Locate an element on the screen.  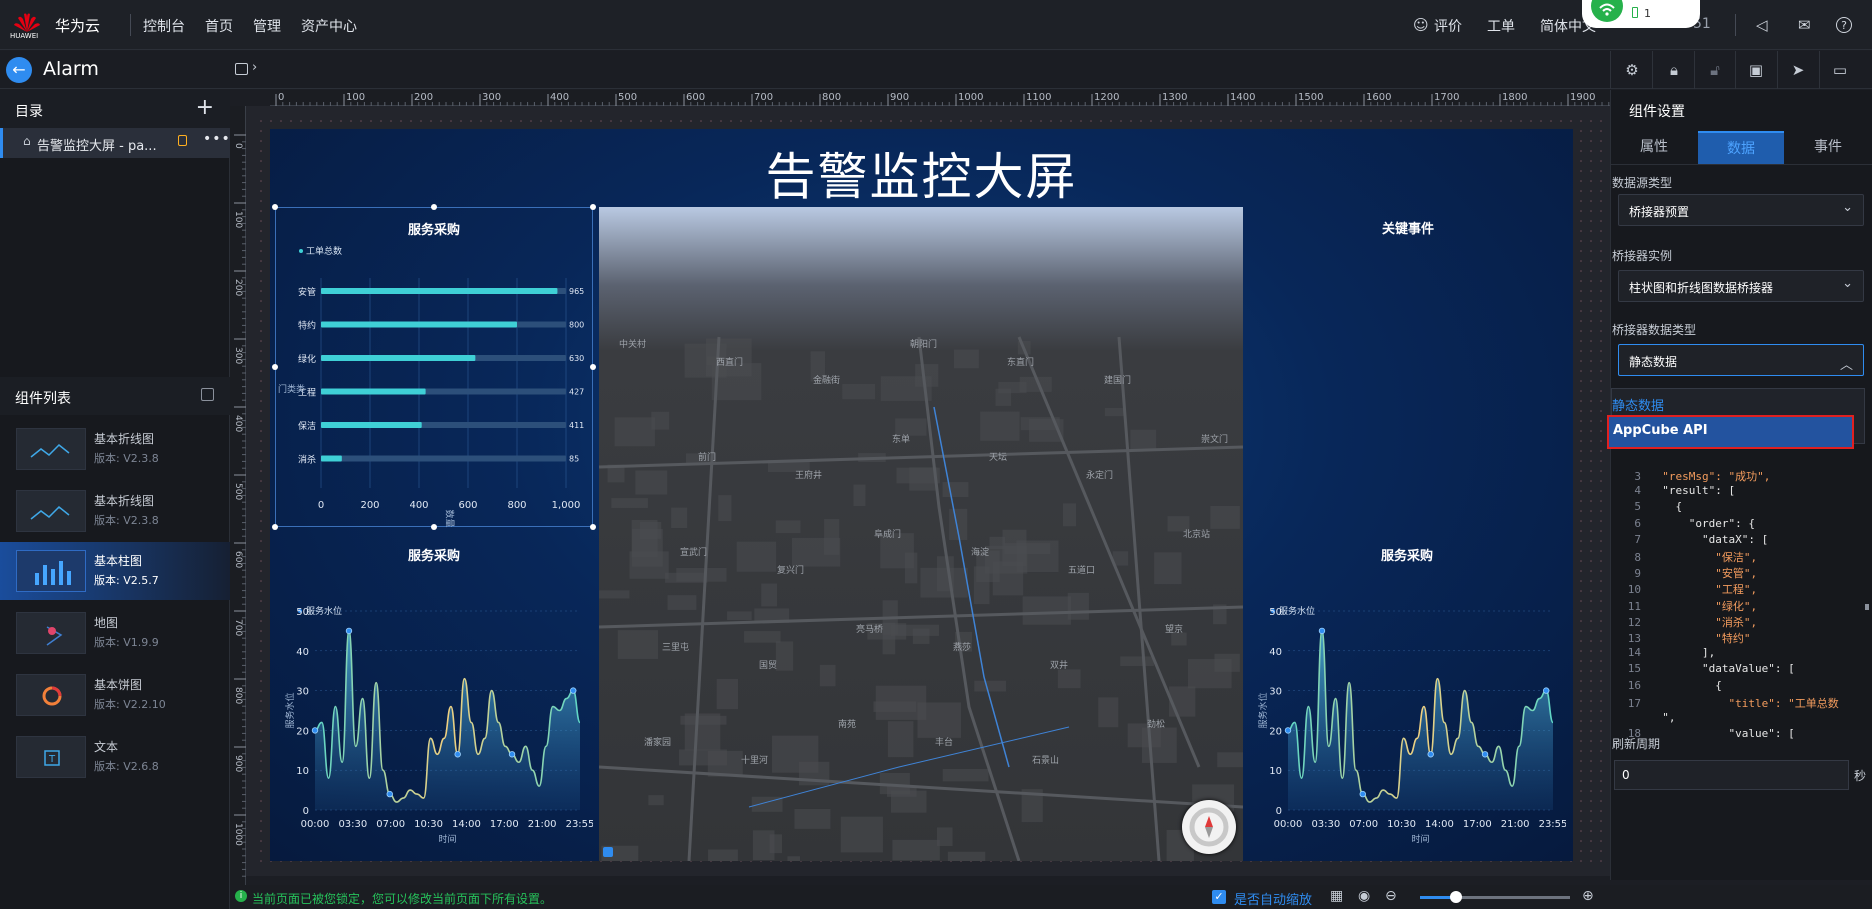
bar is located at coordinates (373, 391).